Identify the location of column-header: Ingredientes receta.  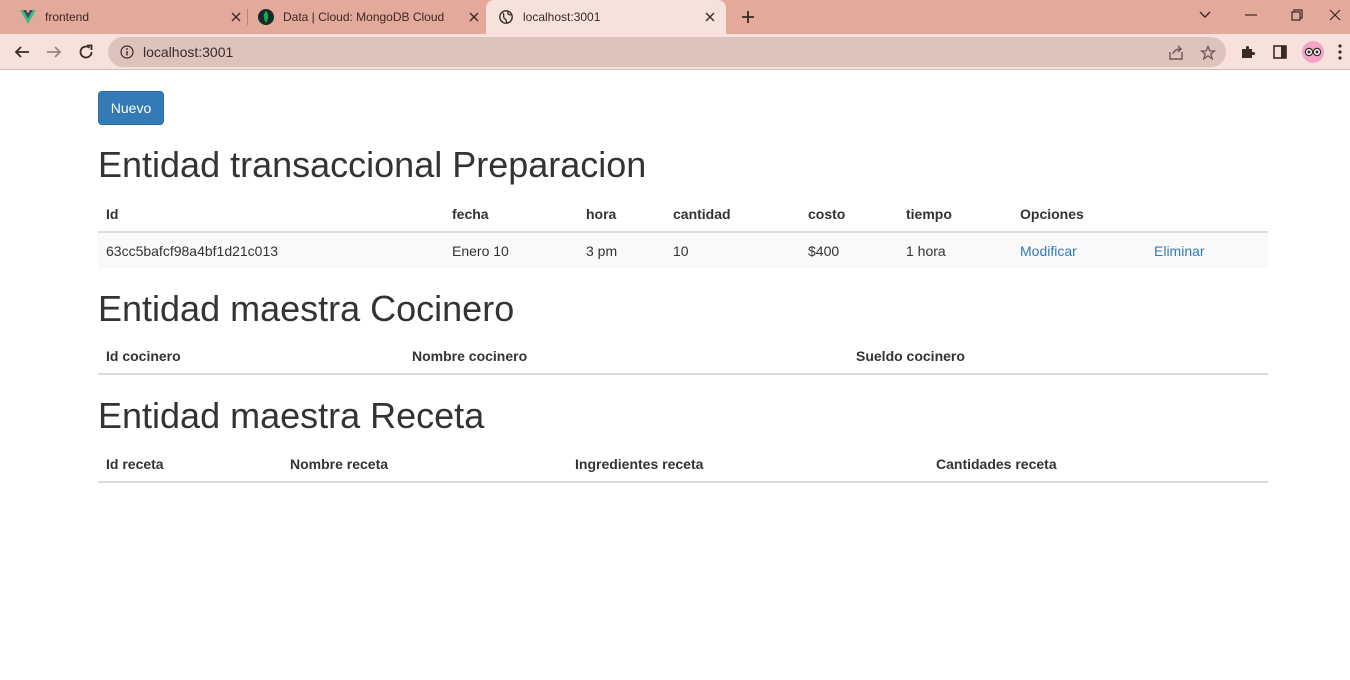
(747, 464).